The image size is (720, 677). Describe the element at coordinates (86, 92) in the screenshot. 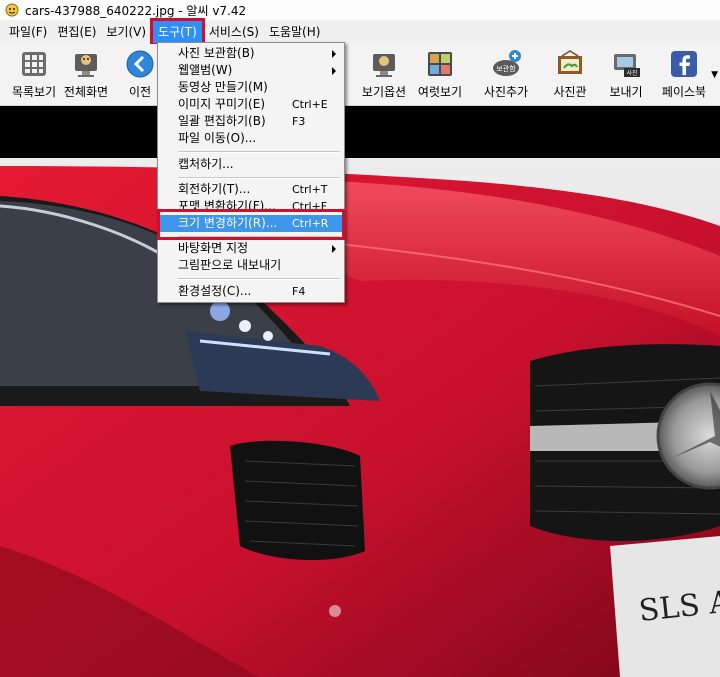

I see `fullscreen-label: 전체화면` at that location.